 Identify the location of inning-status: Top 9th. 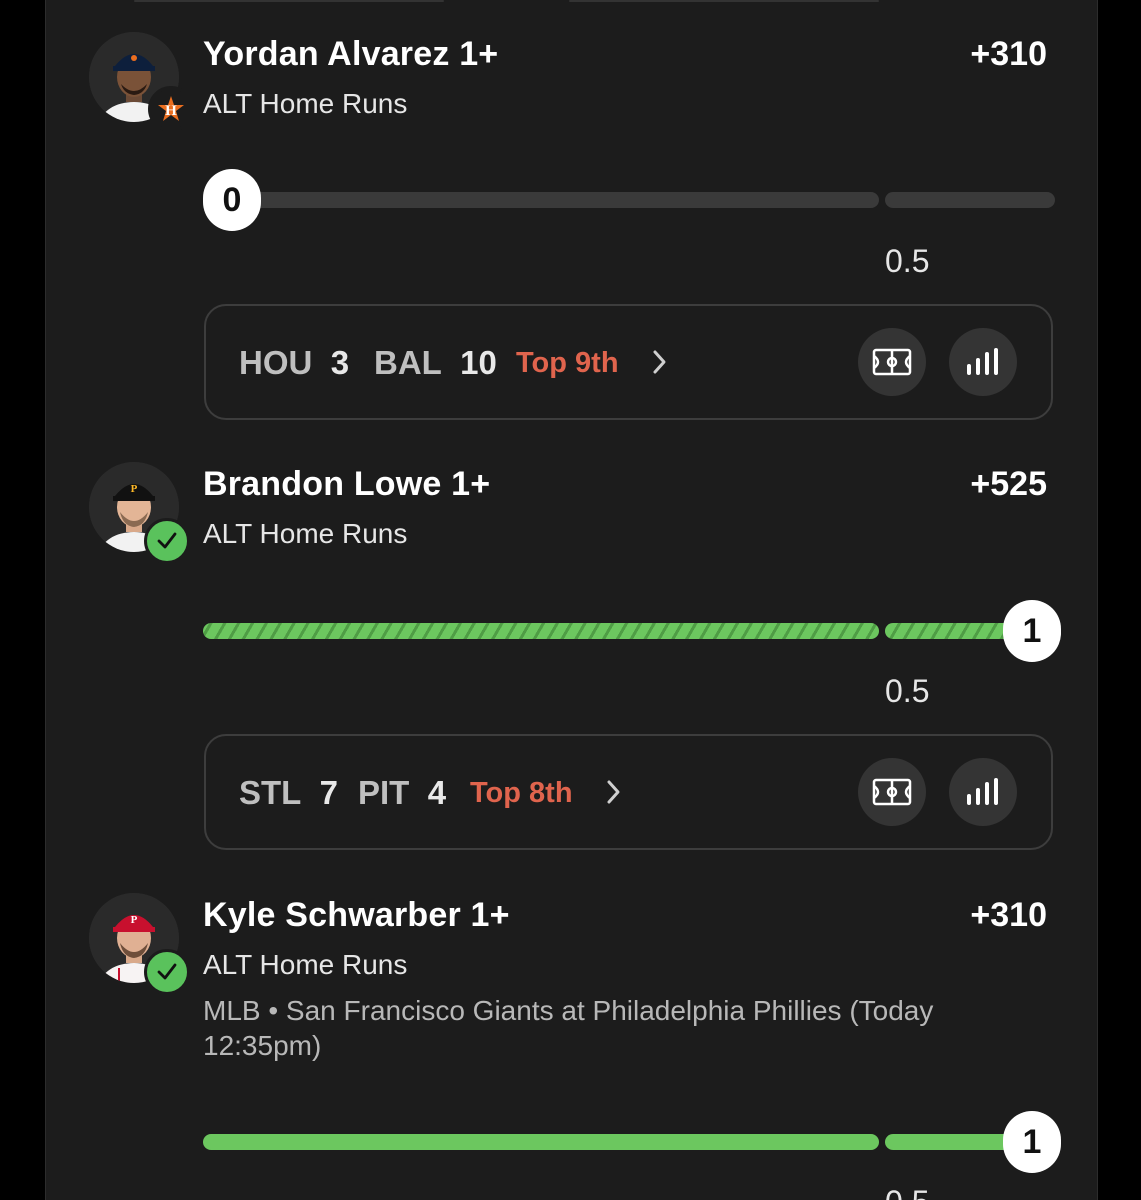
(567, 363).